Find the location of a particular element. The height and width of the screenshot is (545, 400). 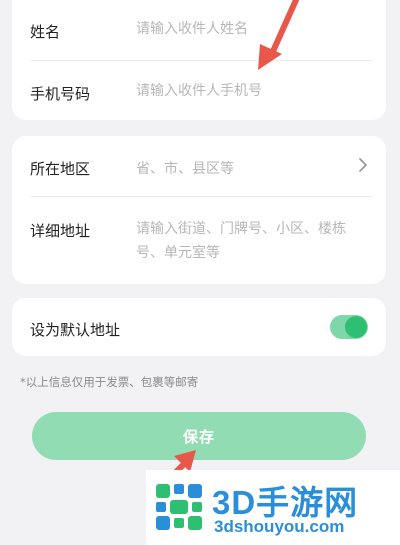

default-address-card: 设为默认地址 is located at coordinates (199, 327).